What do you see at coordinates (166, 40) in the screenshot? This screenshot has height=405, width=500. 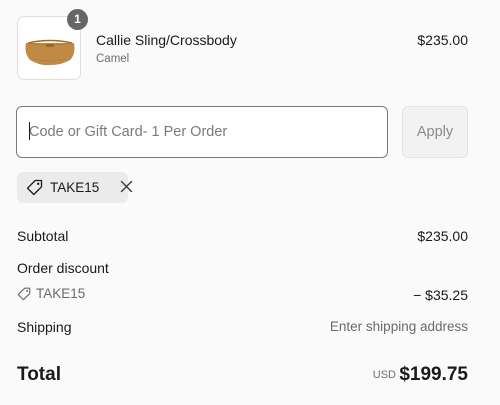 I see `product-name: Callie Sling/Crossbody` at bounding box center [166, 40].